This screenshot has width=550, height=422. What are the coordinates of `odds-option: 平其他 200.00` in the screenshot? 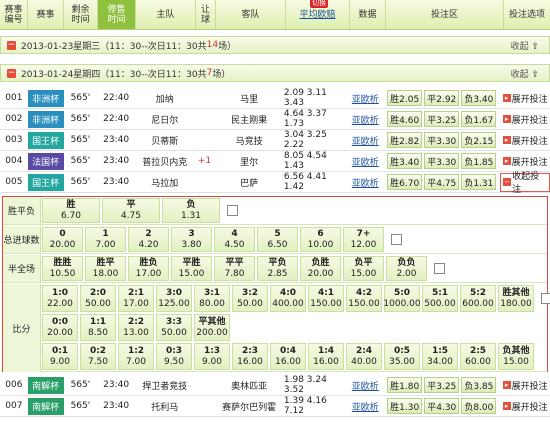 It's located at (212, 327).